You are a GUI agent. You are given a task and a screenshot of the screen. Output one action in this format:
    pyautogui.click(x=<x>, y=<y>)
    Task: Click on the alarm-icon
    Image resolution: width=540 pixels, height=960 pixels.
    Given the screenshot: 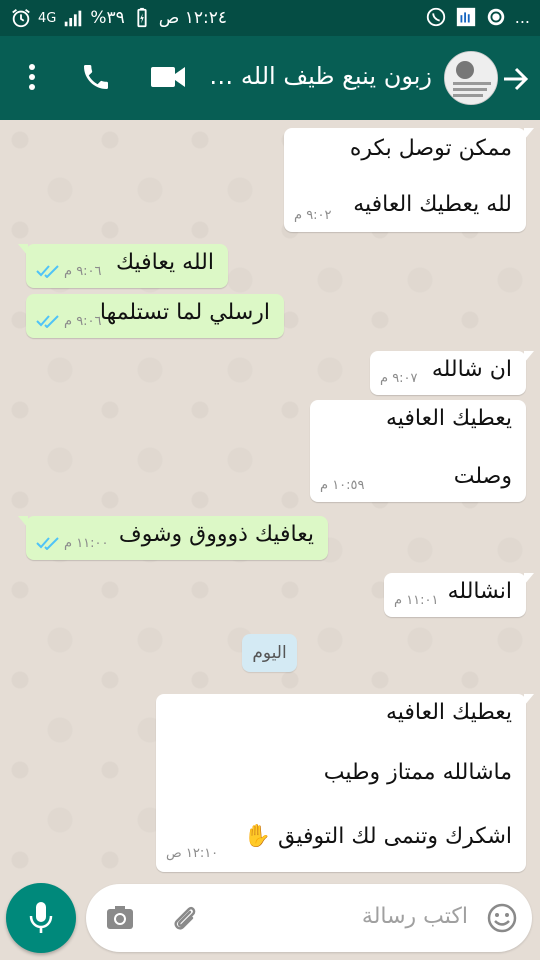 What is the action you would take?
    pyautogui.click(x=21, y=18)
    